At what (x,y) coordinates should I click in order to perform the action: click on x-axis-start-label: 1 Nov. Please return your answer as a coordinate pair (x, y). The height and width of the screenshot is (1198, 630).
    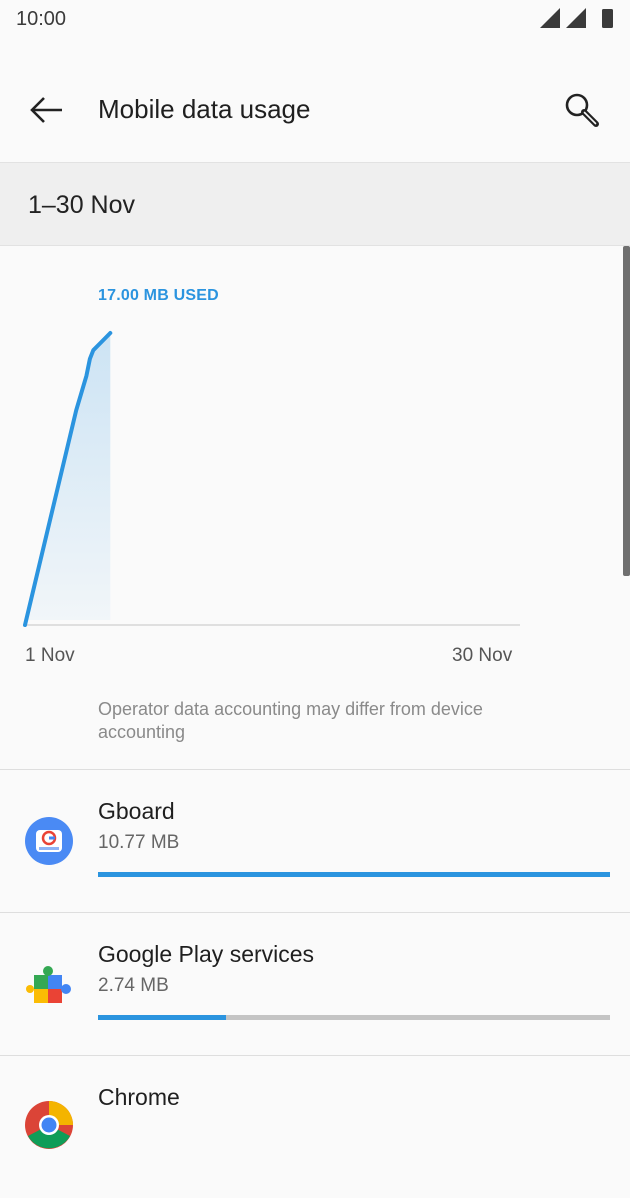
    Looking at the image, I should click on (50, 655).